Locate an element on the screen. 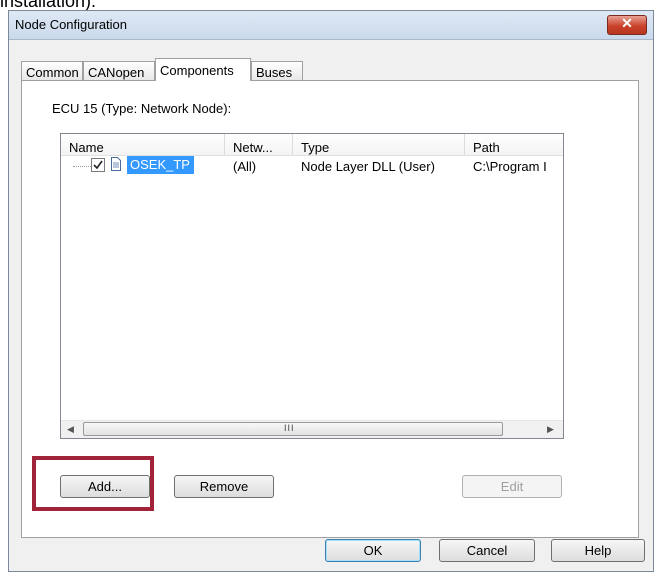  scroll-right-icon: ▶ is located at coordinates (550, 429).